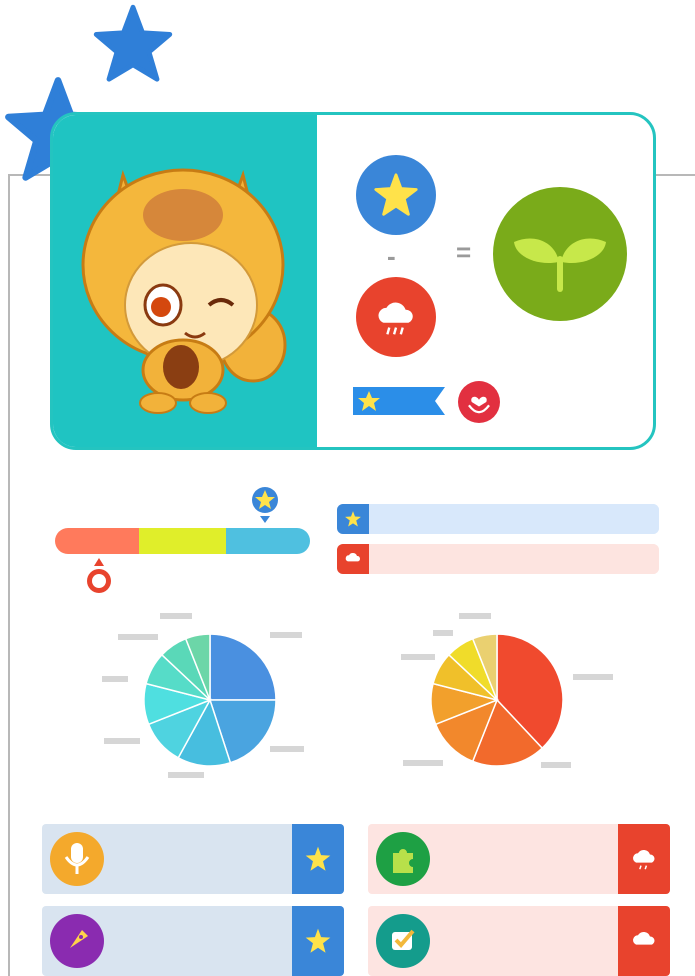 Image resolution: width=695 pixels, height=976 pixels. What do you see at coordinates (560, 254) in the screenshot?
I see `sprout-icon` at bounding box center [560, 254].